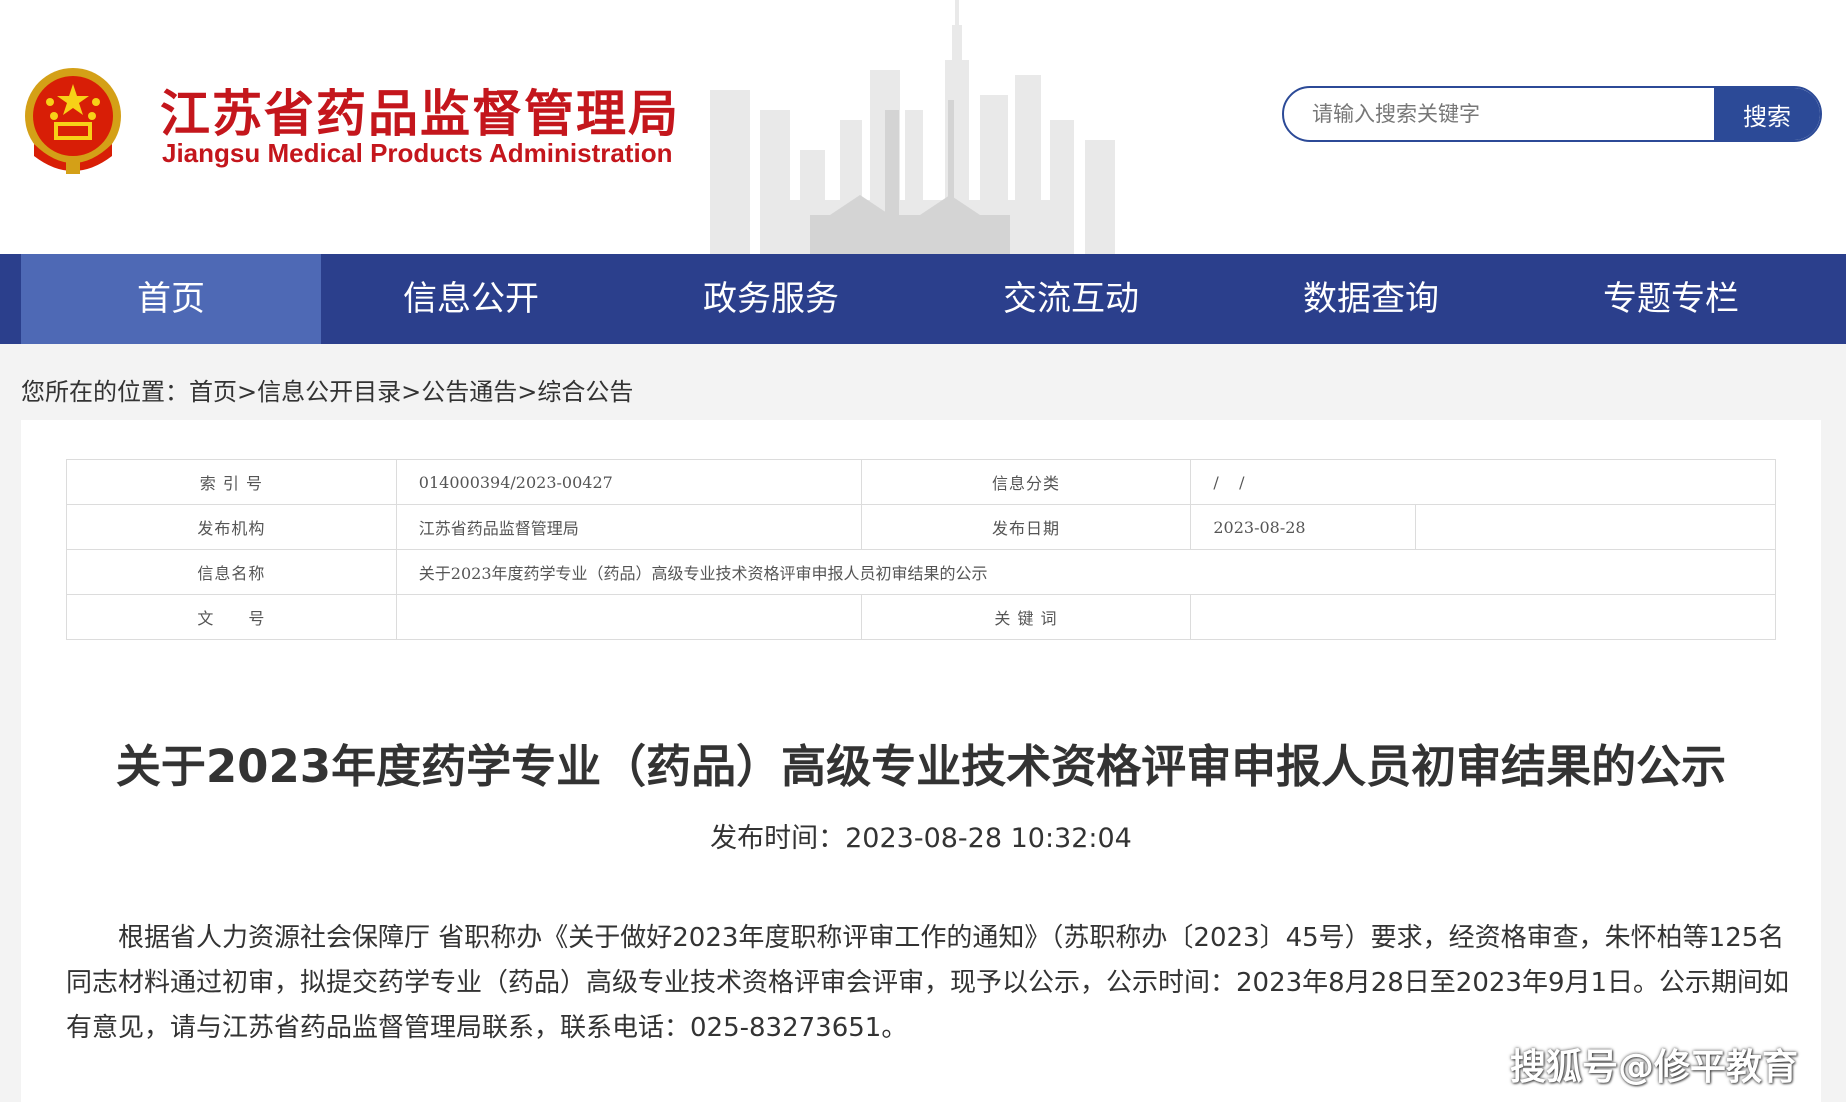 This screenshot has height=1102, width=1846. Describe the element at coordinates (1499, 114) in the screenshot. I see `search-input` at that location.